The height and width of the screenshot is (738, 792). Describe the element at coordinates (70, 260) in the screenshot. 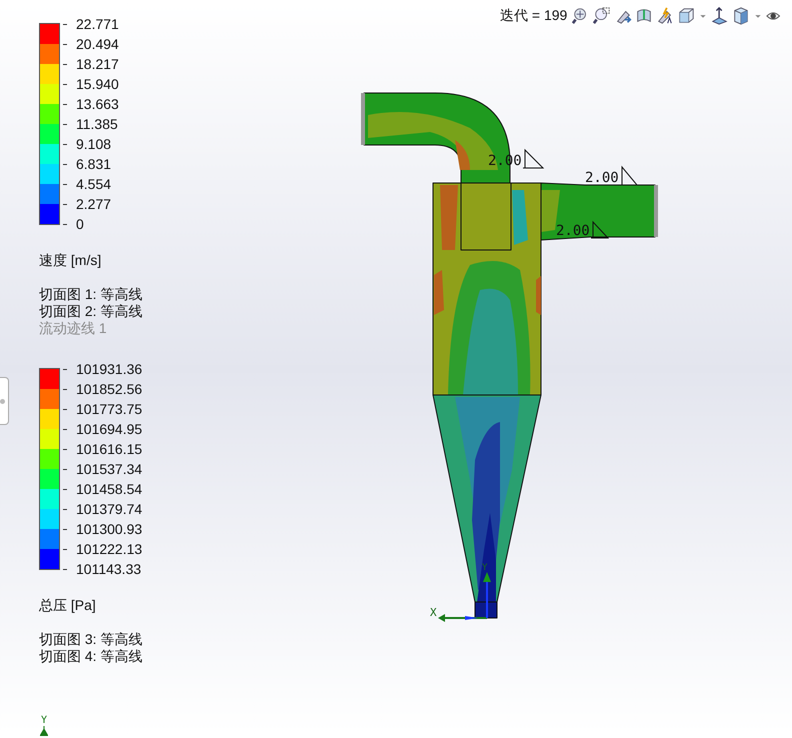

I see `unit-label: 速度 [m/s]` at that location.